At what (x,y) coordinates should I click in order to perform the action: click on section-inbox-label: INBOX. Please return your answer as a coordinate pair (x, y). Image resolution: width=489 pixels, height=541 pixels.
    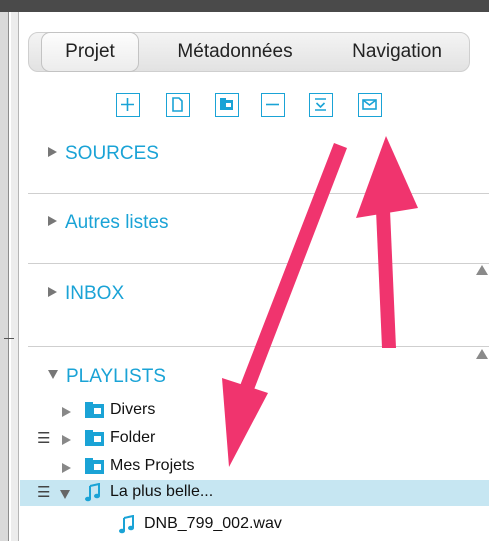
    Looking at the image, I should click on (95, 293).